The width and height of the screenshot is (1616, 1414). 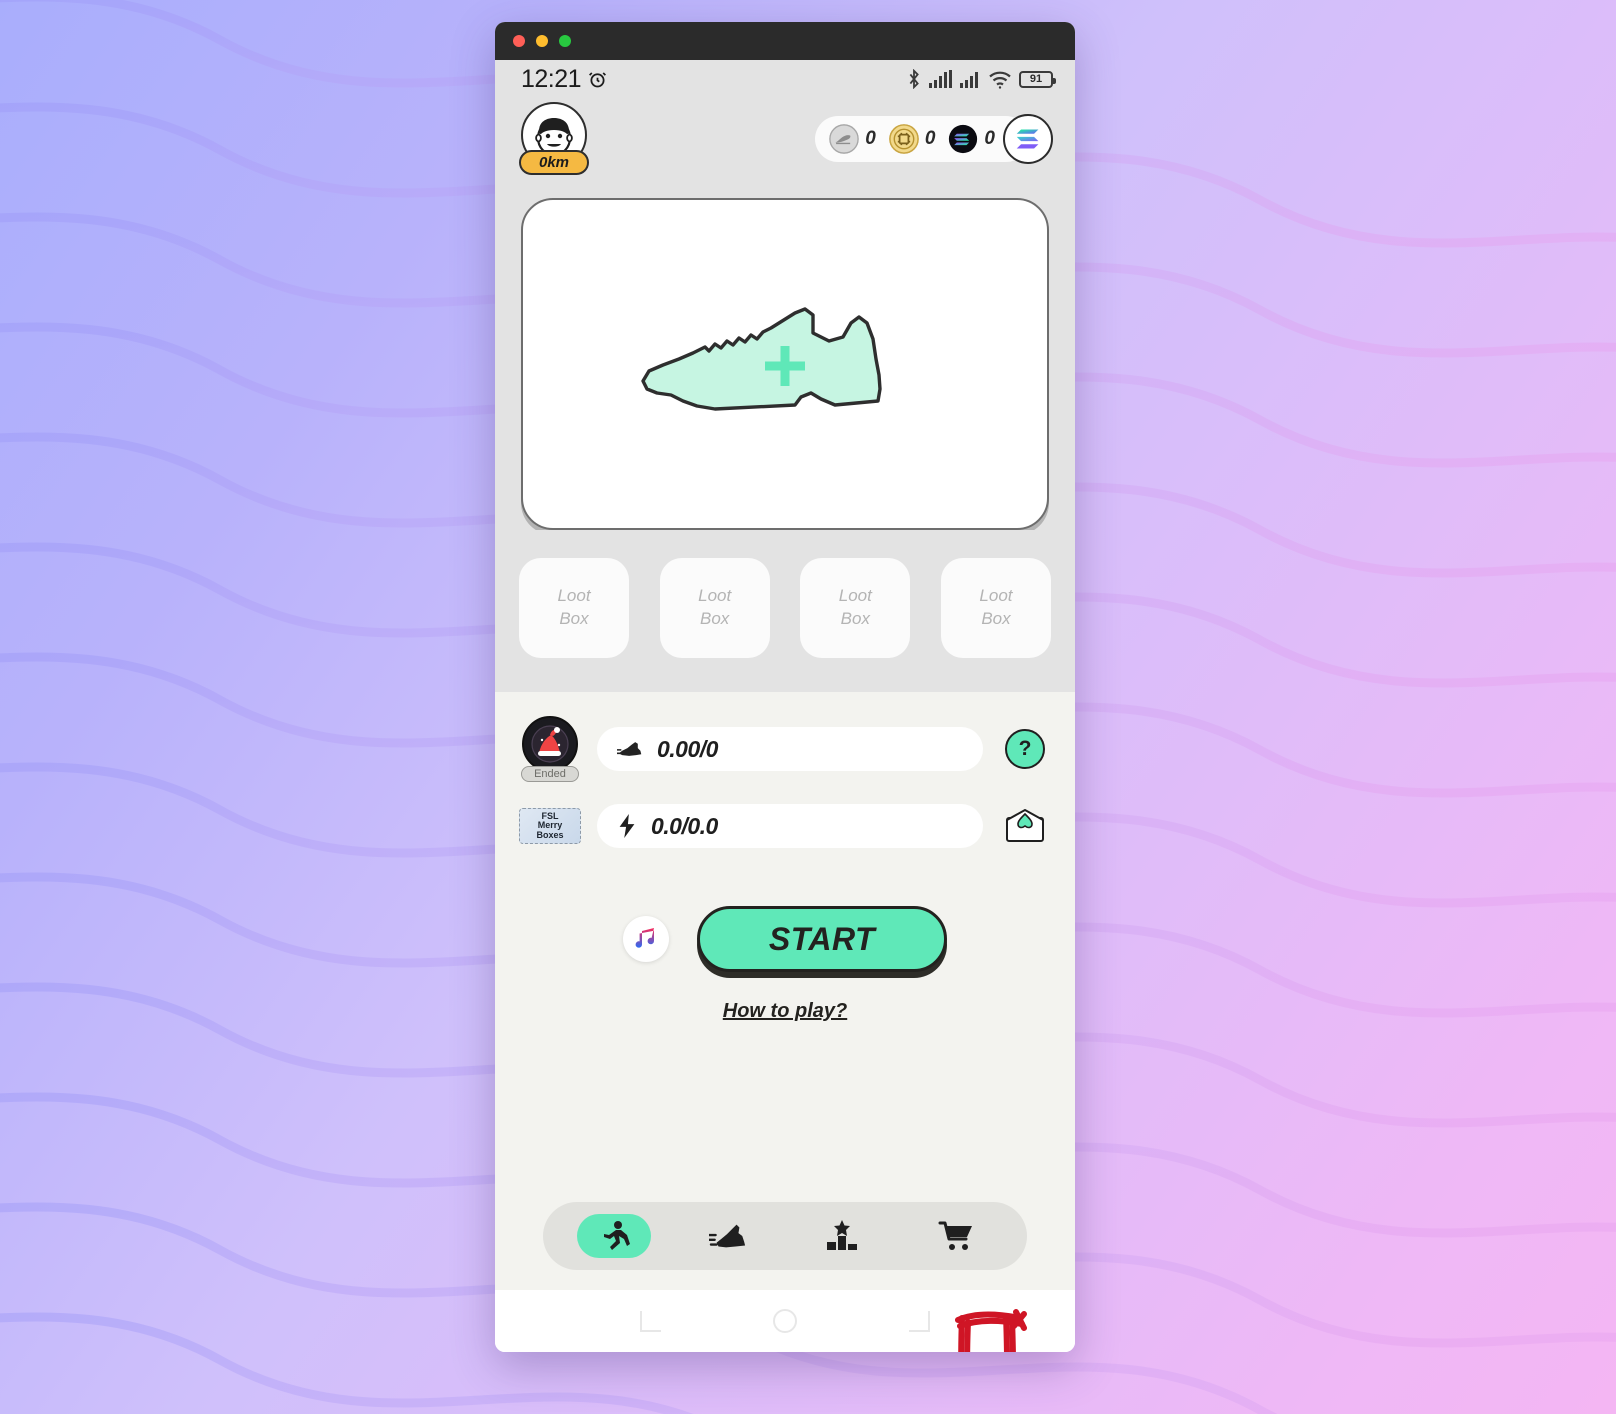 I want to click on event-status-badge: Ended, so click(x=550, y=774).